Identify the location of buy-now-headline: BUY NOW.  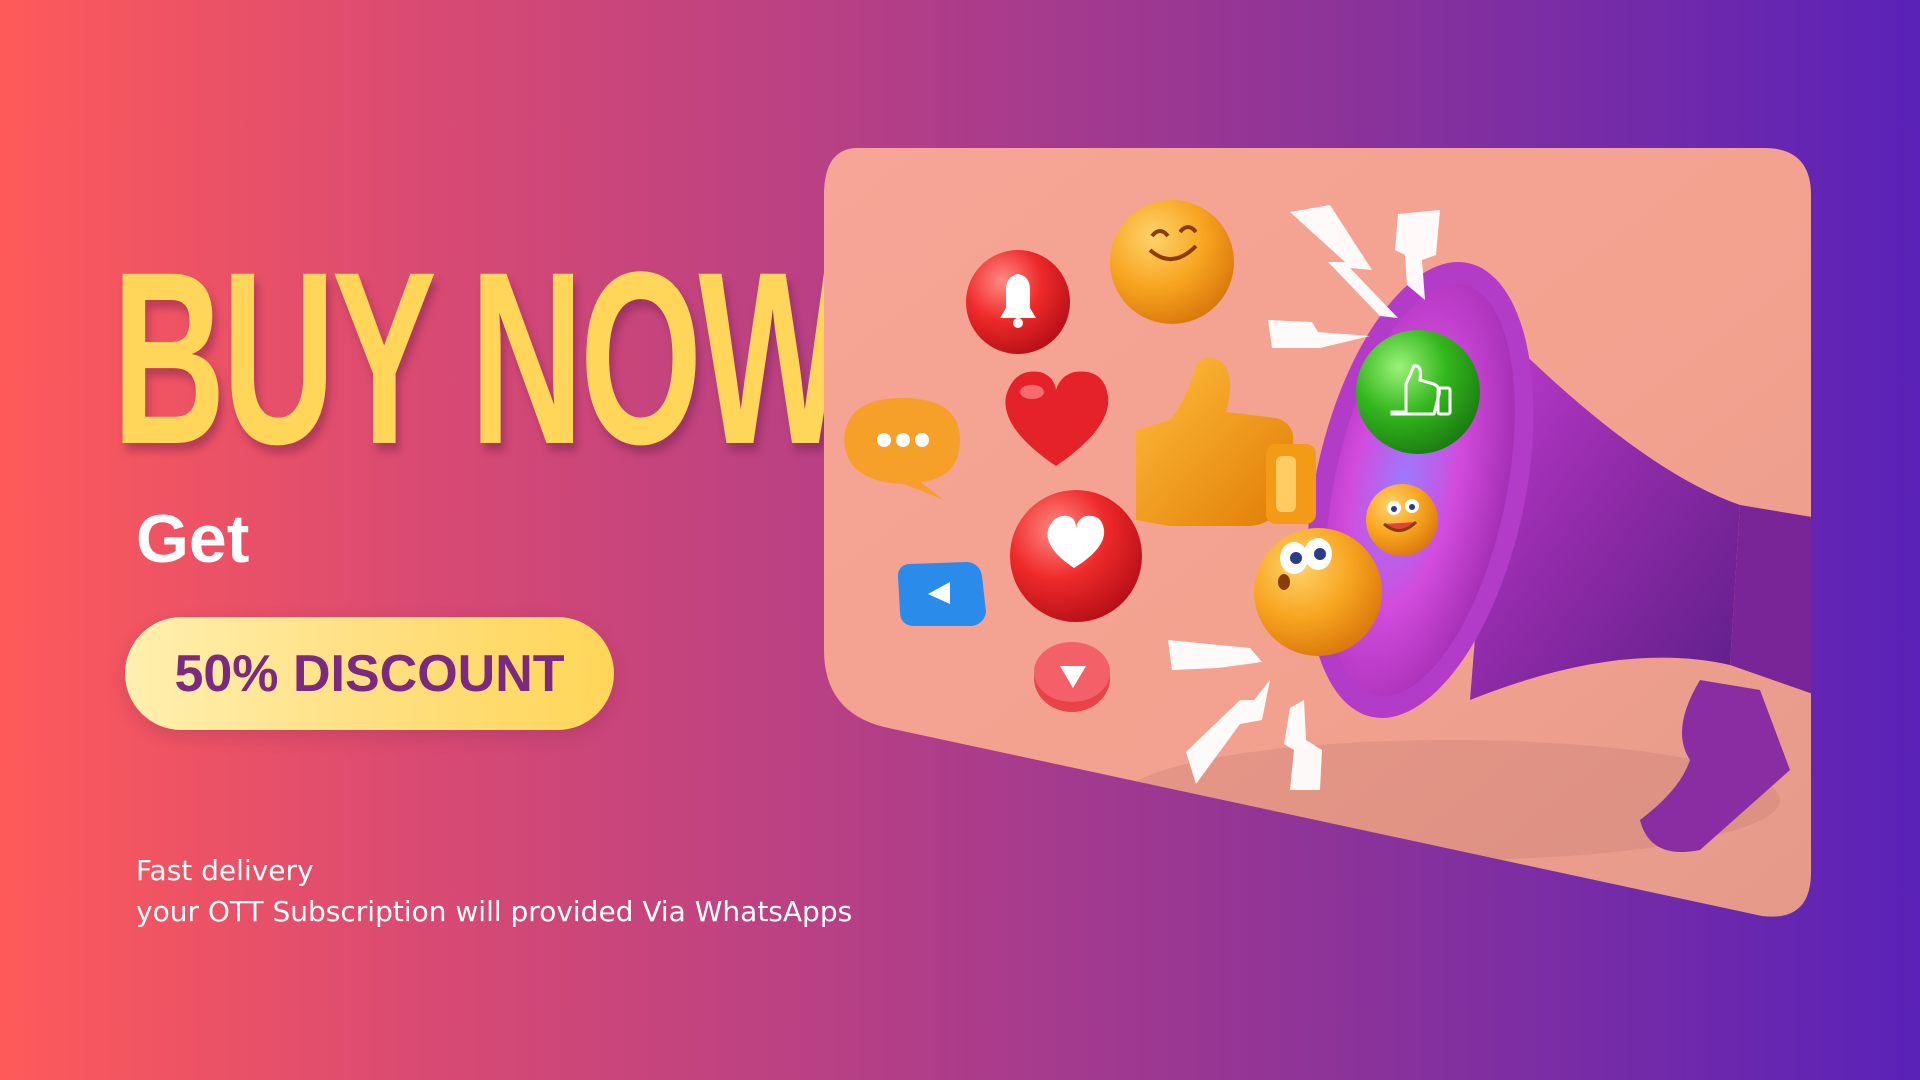
(479, 358).